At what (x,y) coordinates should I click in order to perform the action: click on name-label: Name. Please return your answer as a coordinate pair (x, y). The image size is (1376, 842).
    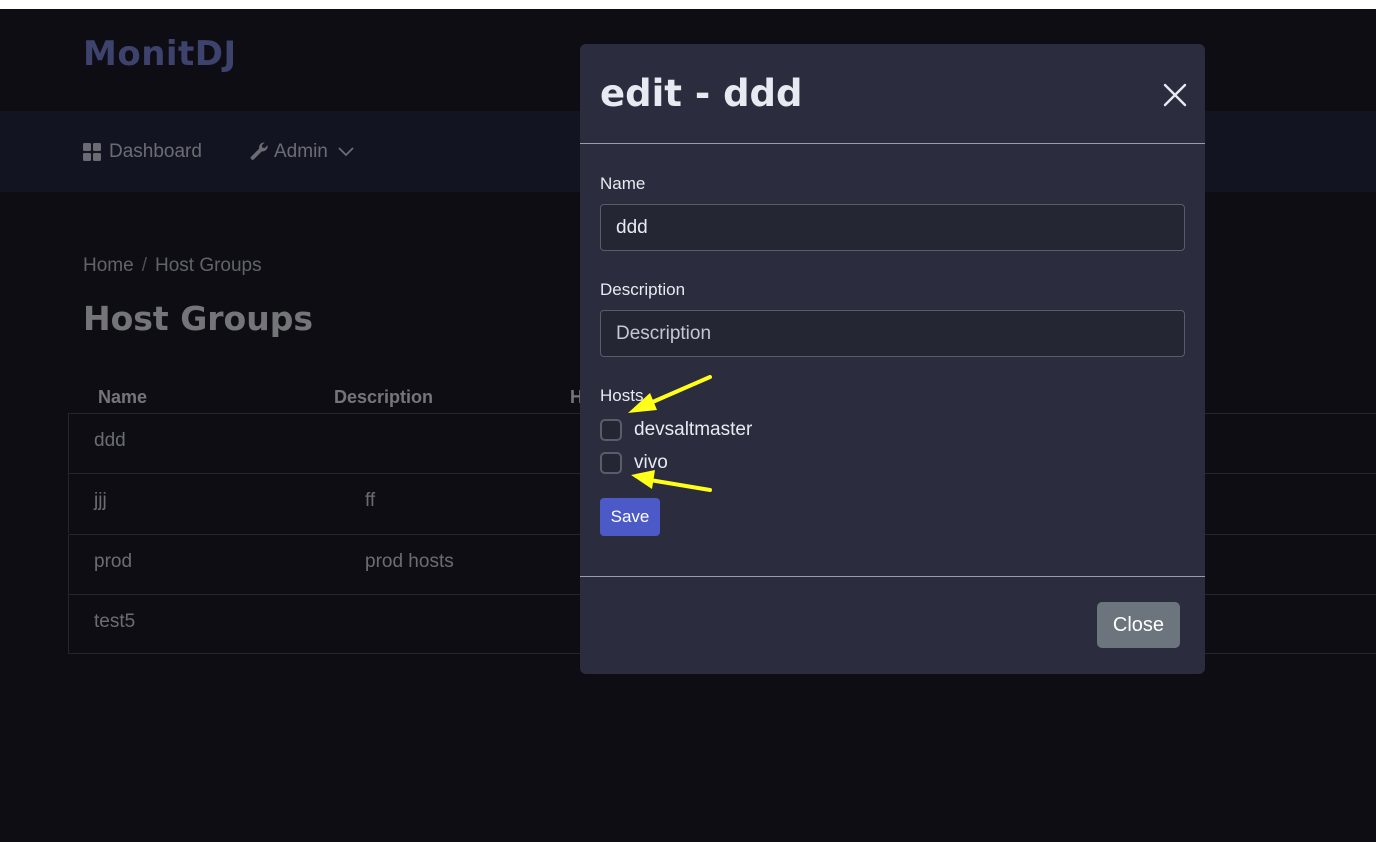
    Looking at the image, I should click on (623, 183).